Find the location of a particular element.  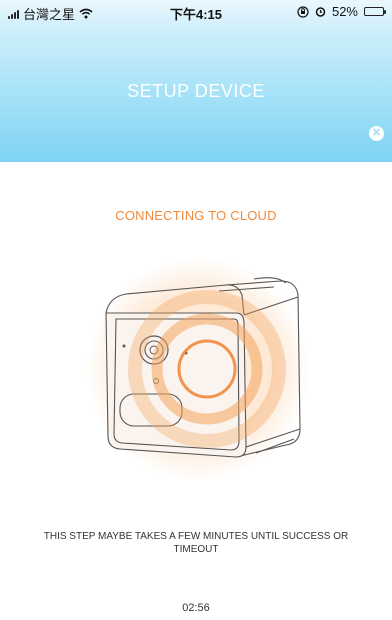

battery-percent: 52% is located at coordinates (344, 11).